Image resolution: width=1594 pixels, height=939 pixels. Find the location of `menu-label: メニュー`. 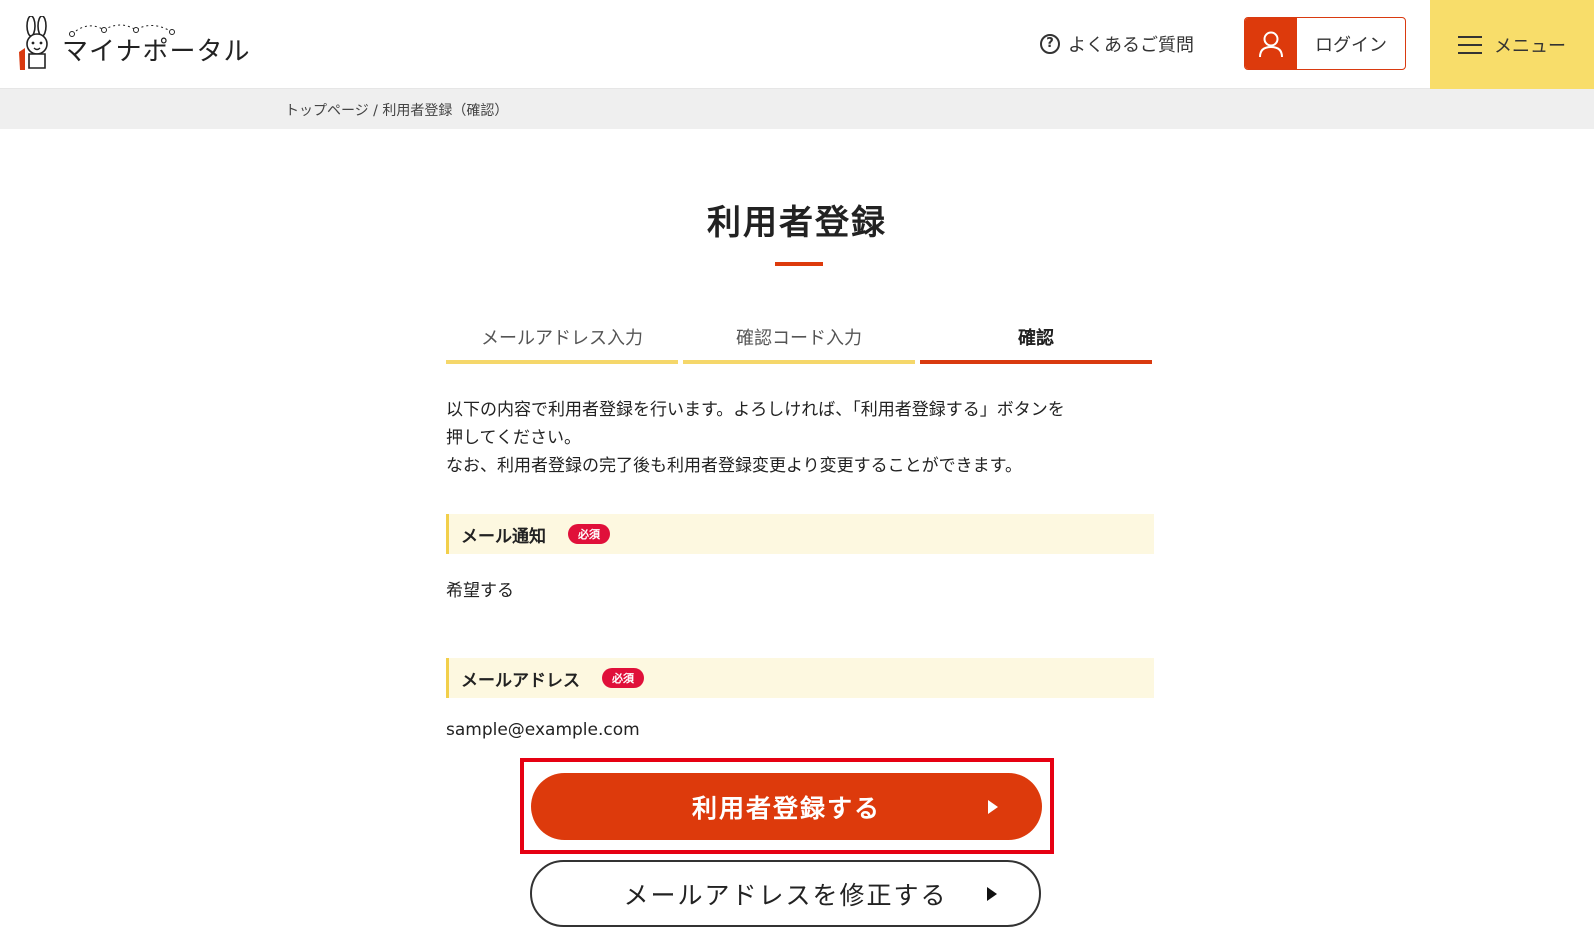

menu-label: メニュー is located at coordinates (1530, 46).